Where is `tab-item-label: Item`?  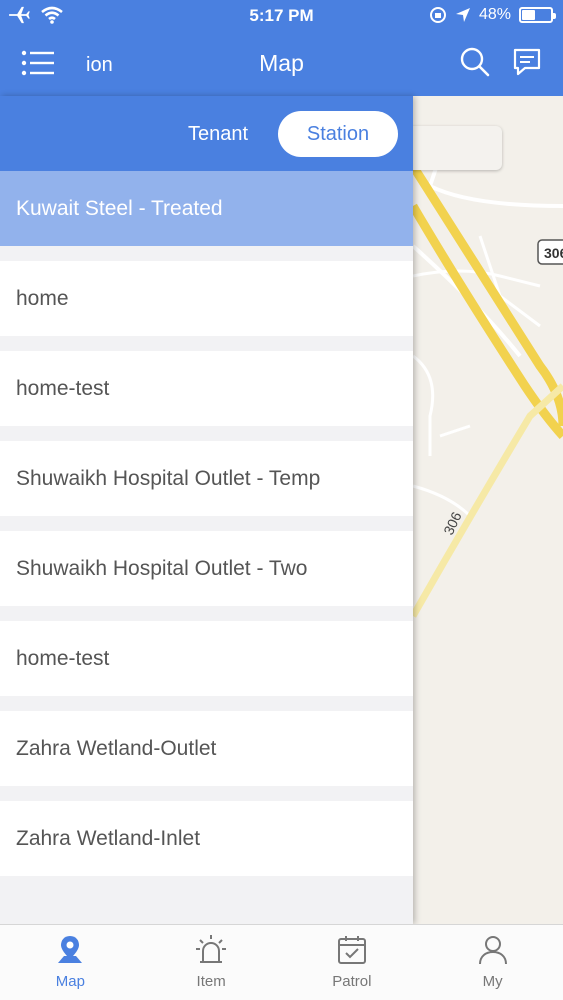 tab-item-label: Item is located at coordinates (211, 981).